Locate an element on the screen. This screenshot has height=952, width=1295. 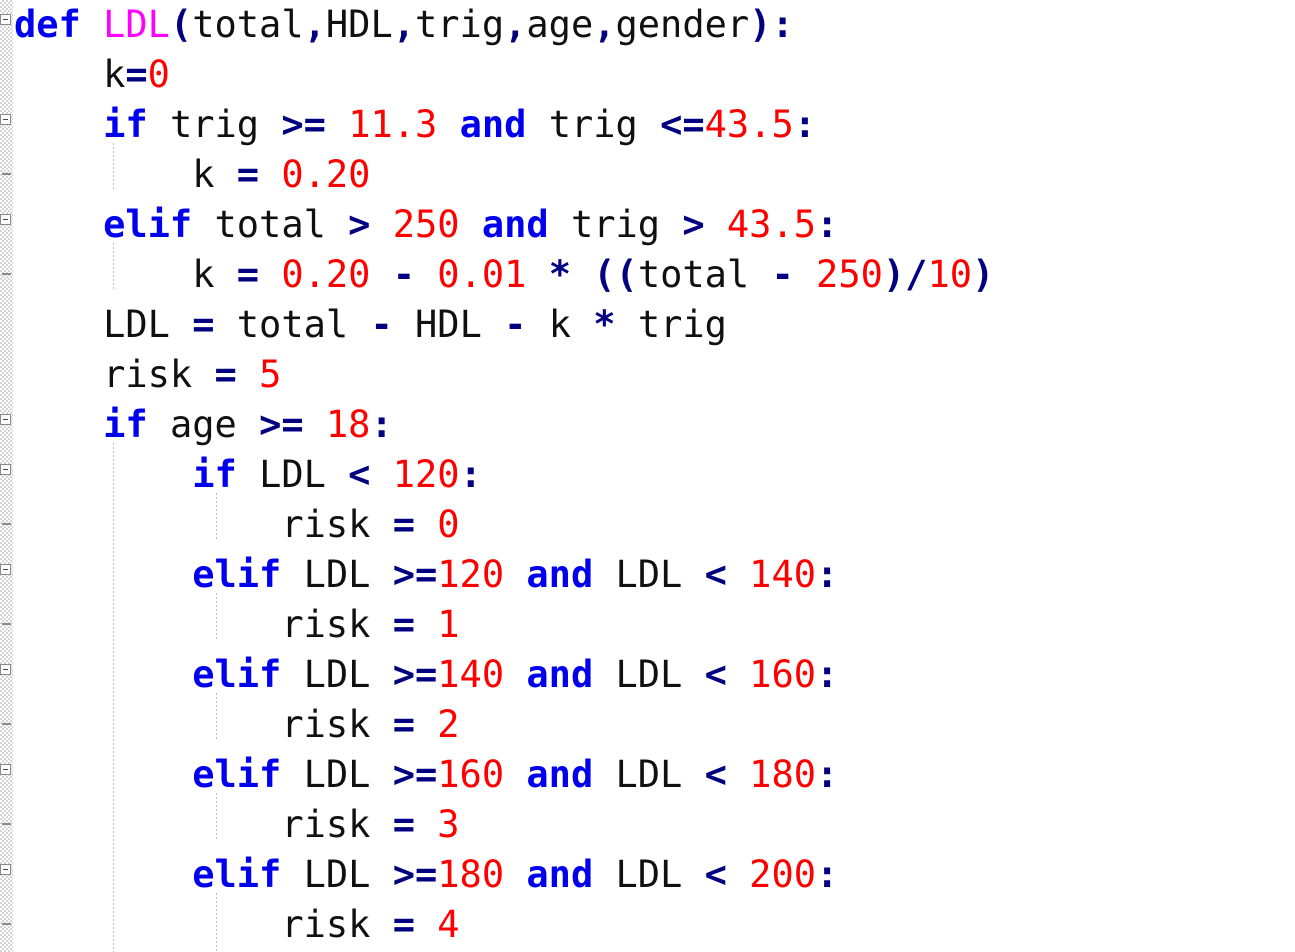
token-14-6: 140 is located at coordinates (471, 674).